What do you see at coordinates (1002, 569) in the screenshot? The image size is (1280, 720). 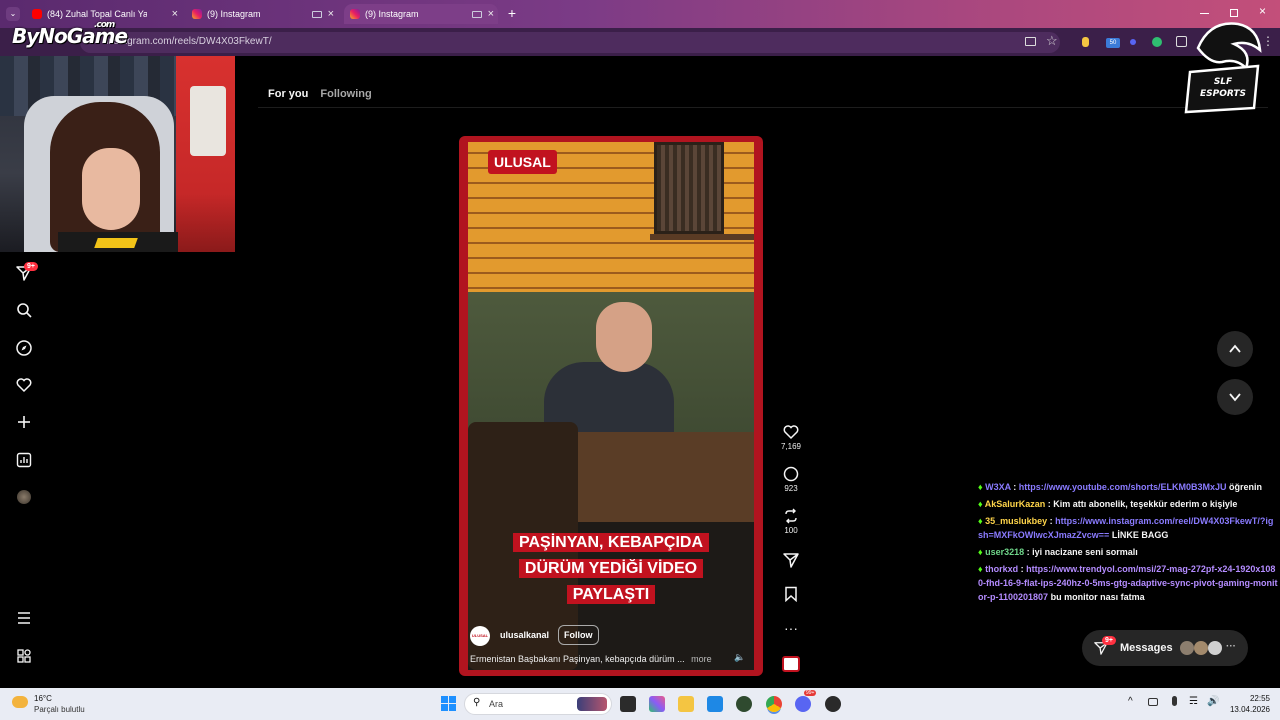 I see `chat-user: thorkxd` at bounding box center [1002, 569].